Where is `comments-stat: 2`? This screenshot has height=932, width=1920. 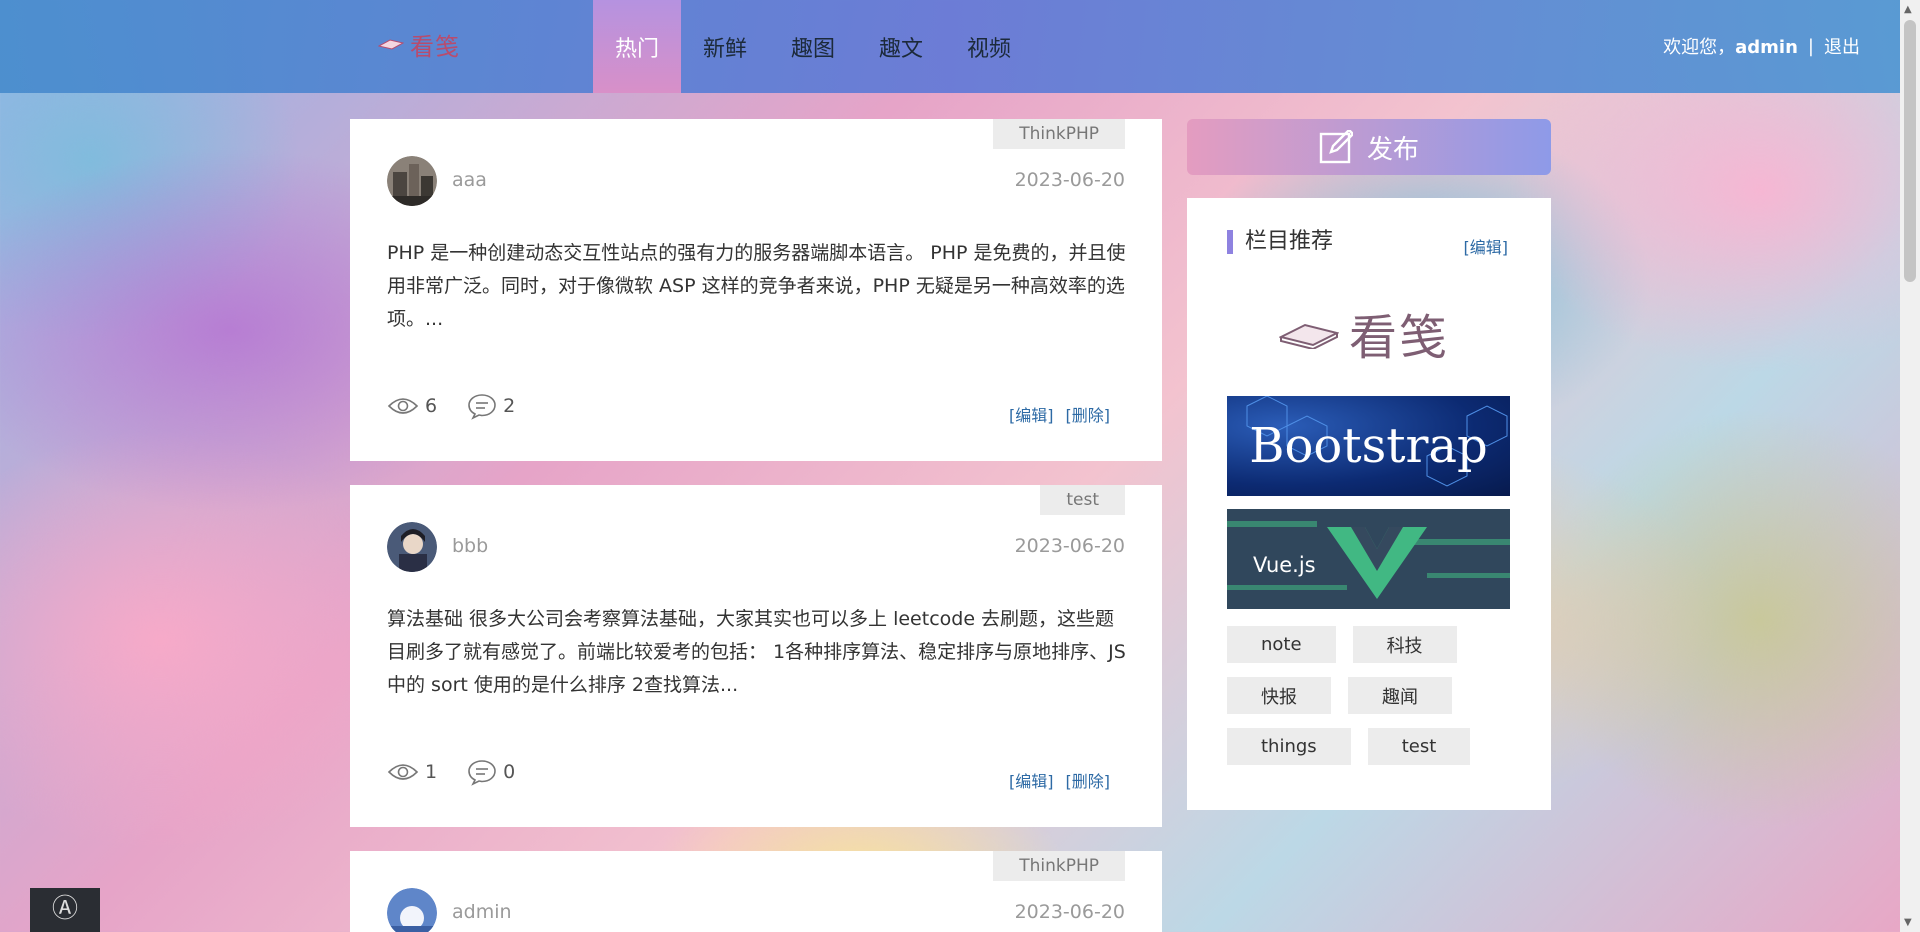
comments-stat: 2 is located at coordinates (491, 406).